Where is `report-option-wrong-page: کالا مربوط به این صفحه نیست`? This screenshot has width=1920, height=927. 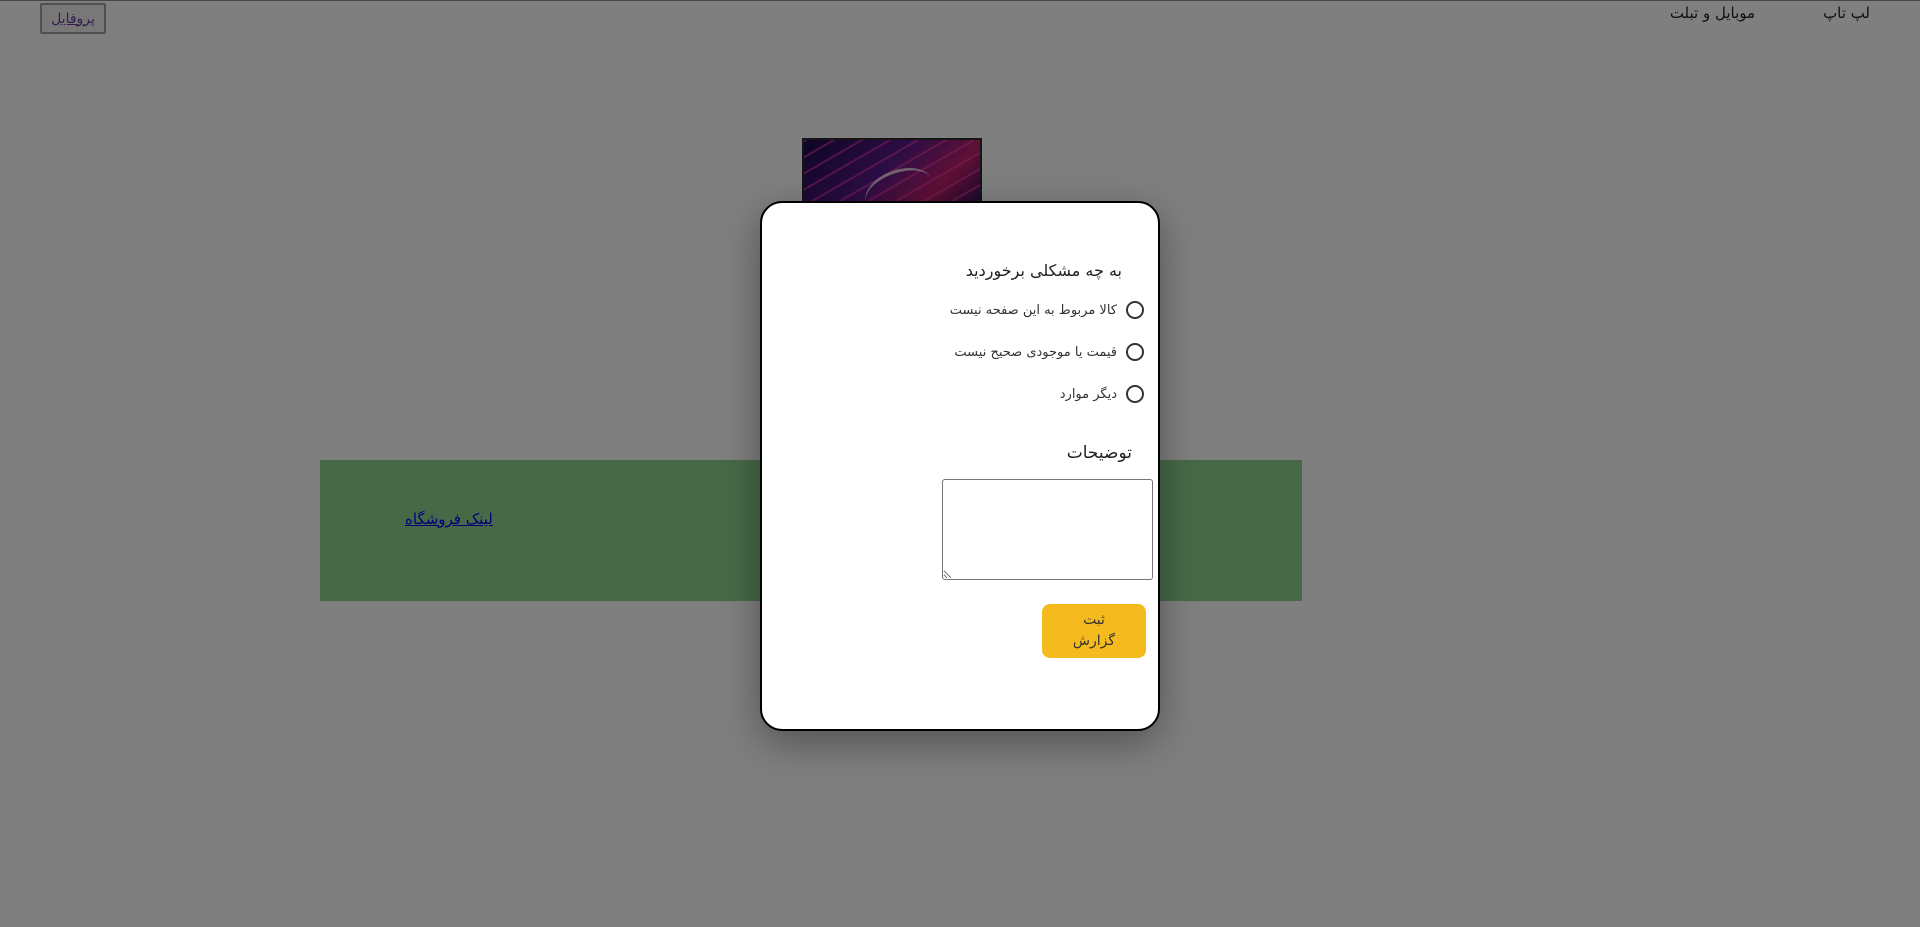 report-option-wrong-page: کالا مربوط به این صفحه نیست is located at coordinates (1047, 310).